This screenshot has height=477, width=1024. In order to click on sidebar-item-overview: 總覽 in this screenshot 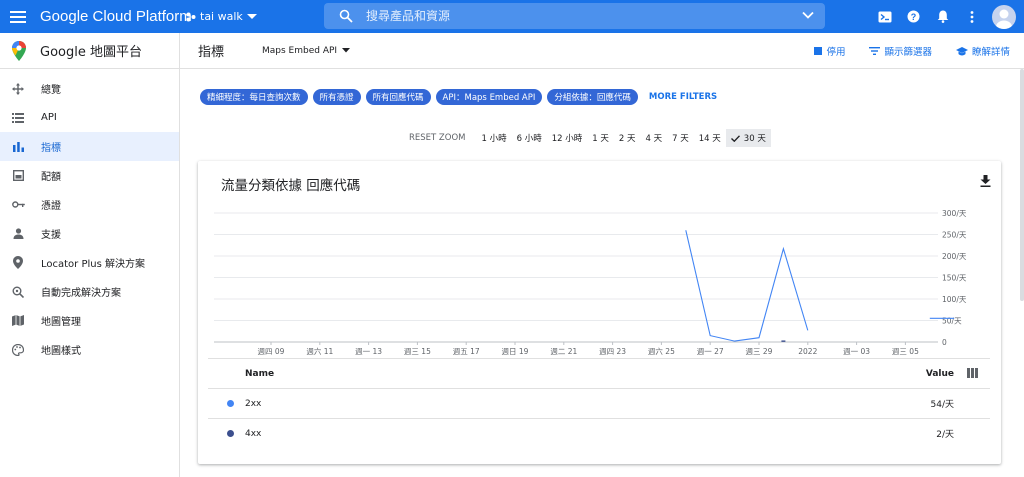, I will do `click(89, 88)`.